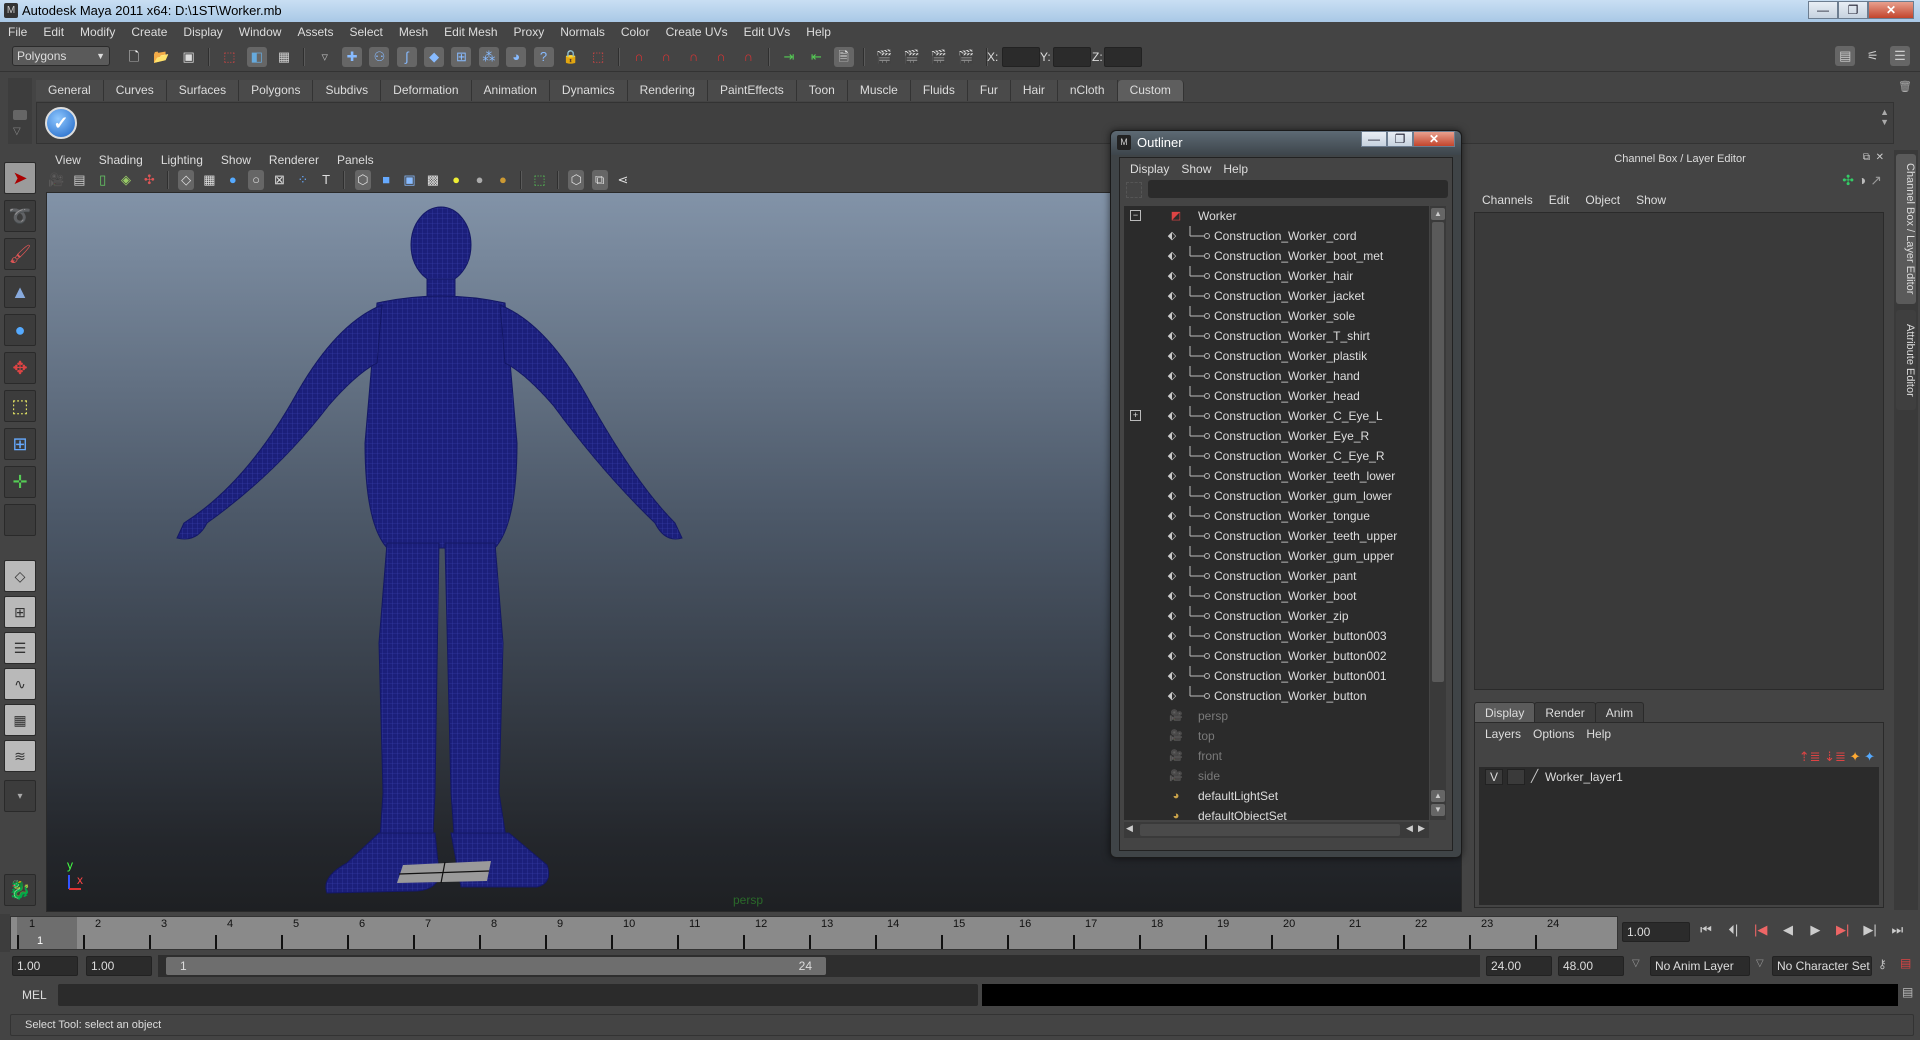 This screenshot has height=1040, width=1920. Describe the element at coordinates (1276, 456) in the screenshot. I see `outliner-item: ⬖ Construction_Worker_C_Eye_R` at that location.